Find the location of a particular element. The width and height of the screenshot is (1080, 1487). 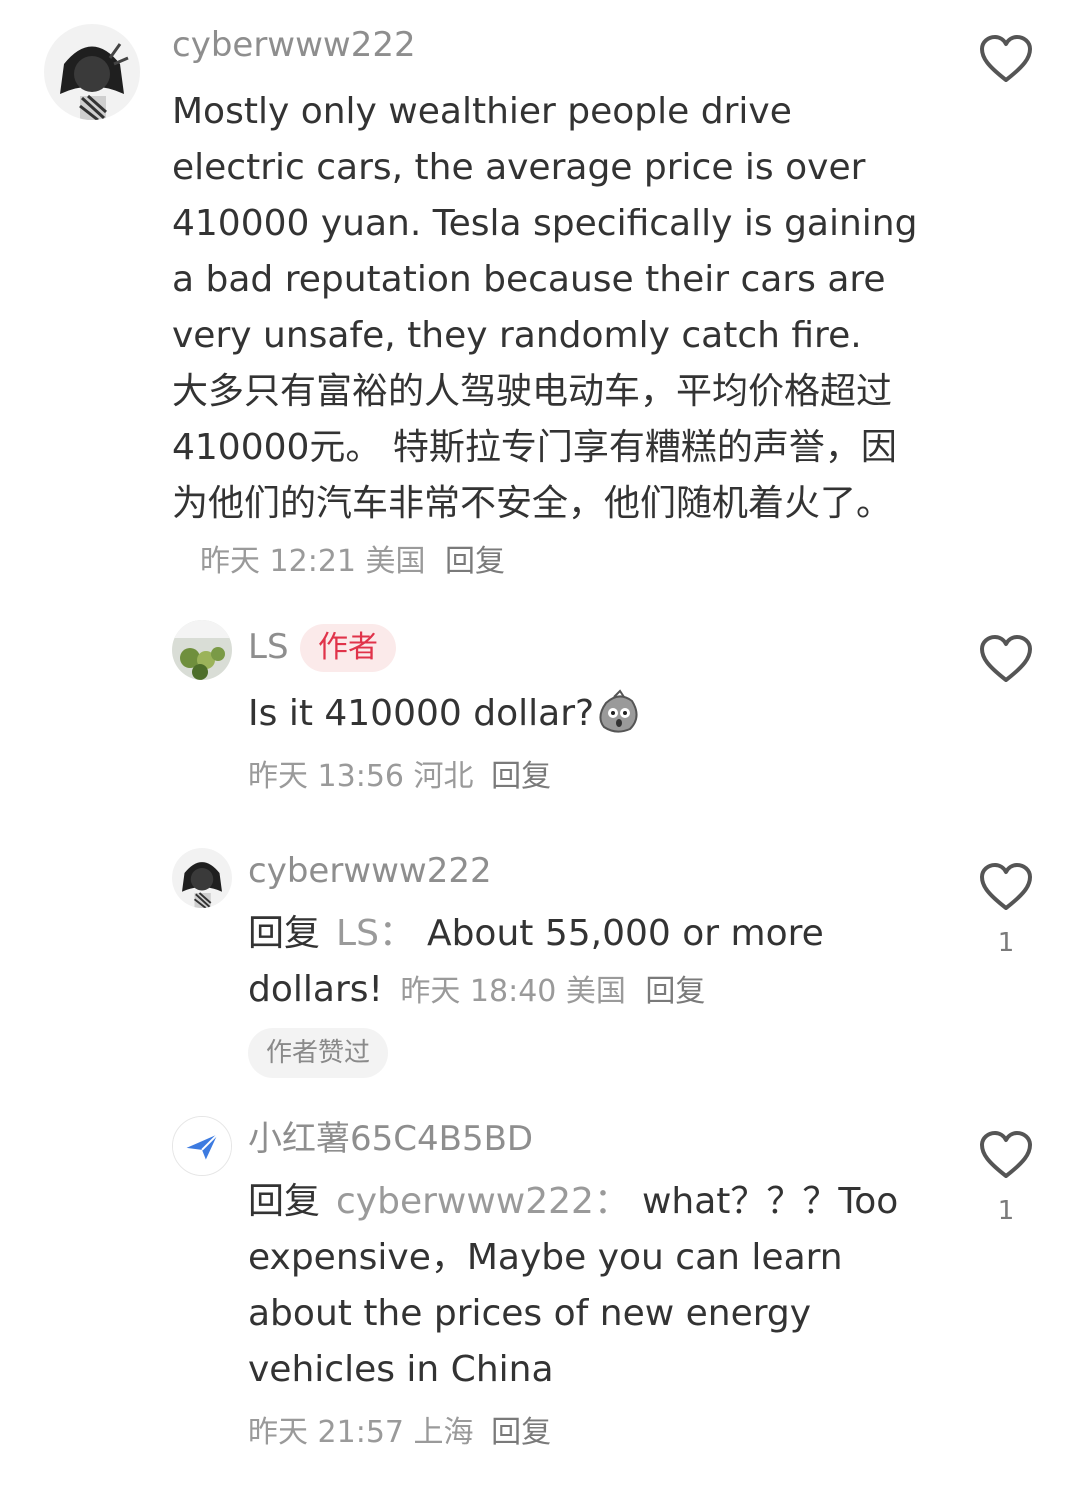

reply-meta-row: 昨天 21:57 上海 回复 is located at coordinates (399, 1433).